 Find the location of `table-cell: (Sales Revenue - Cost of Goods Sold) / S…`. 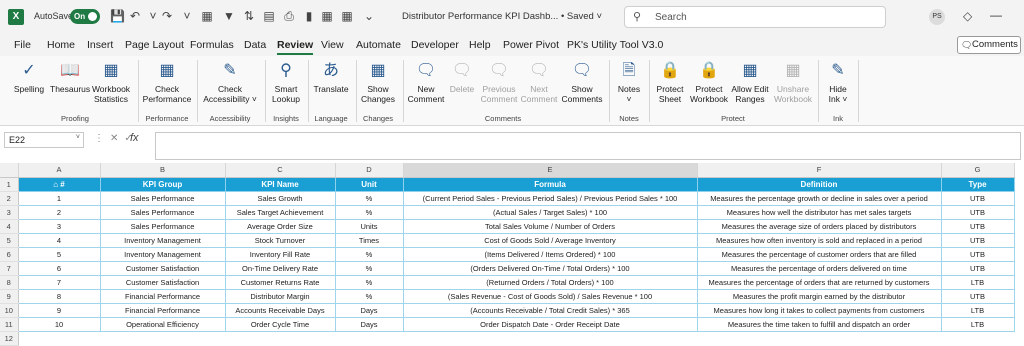

table-cell: (Sales Revenue - Cost of Goods Sold) / S… is located at coordinates (550, 296).